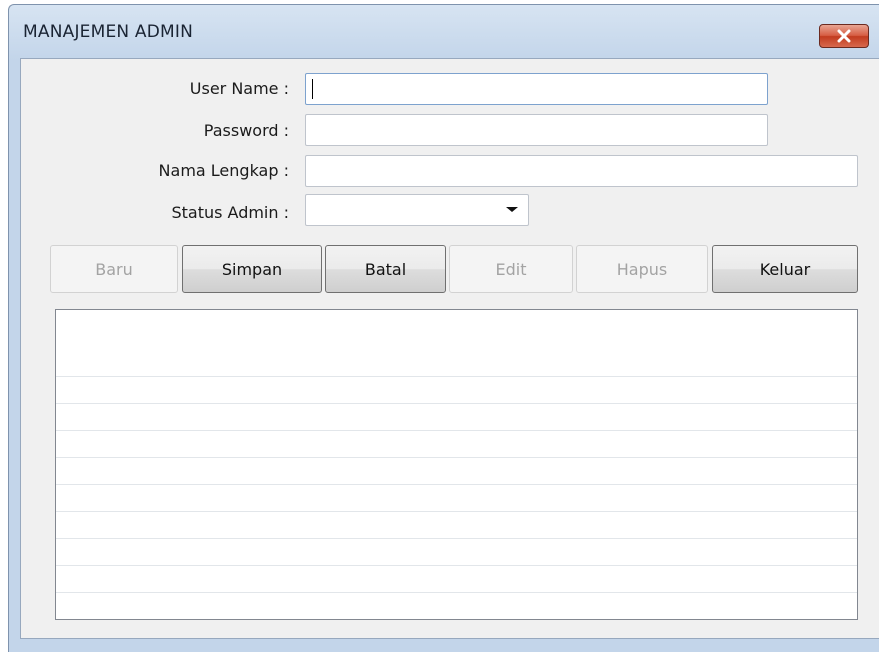 Image resolution: width=879 pixels, height=652 pixels. Describe the element at coordinates (417, 210) in the screenshot. I see `status-admin-select` at that location.